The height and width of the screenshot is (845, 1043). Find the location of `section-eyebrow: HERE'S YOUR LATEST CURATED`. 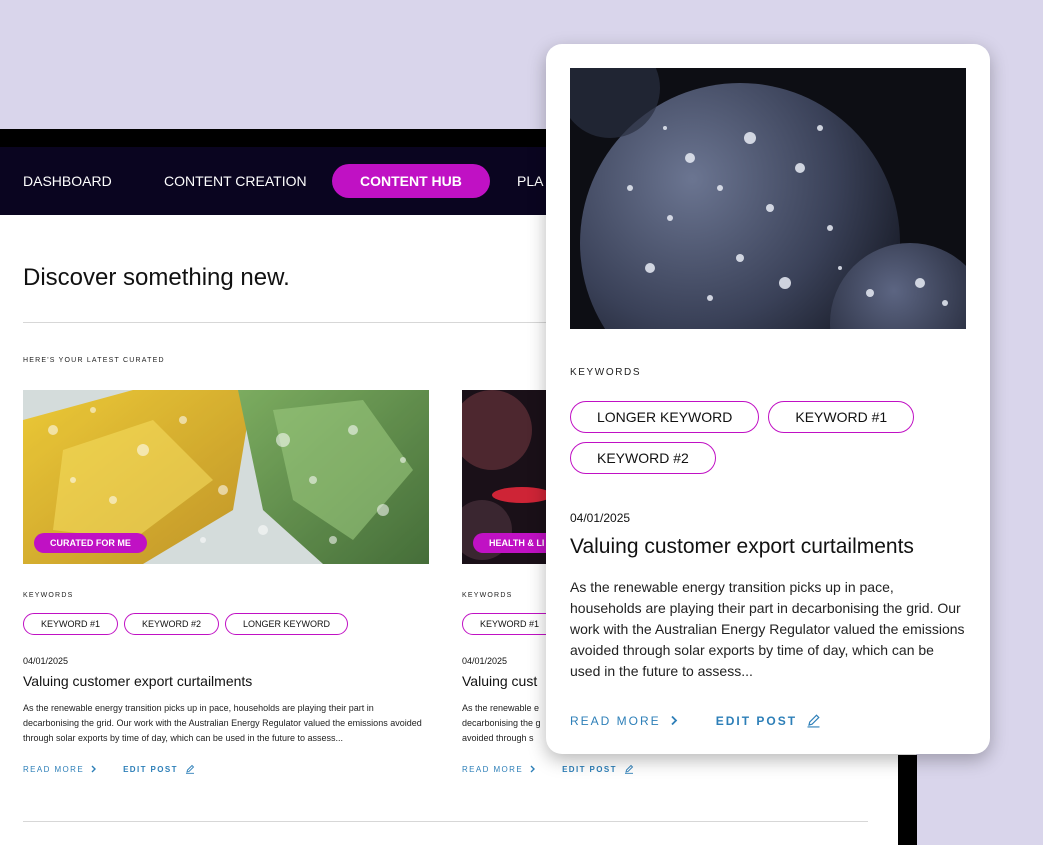

section-eyebrow: HERE'S YOUR LATEST CURATED is located at coordinates (94, 360).